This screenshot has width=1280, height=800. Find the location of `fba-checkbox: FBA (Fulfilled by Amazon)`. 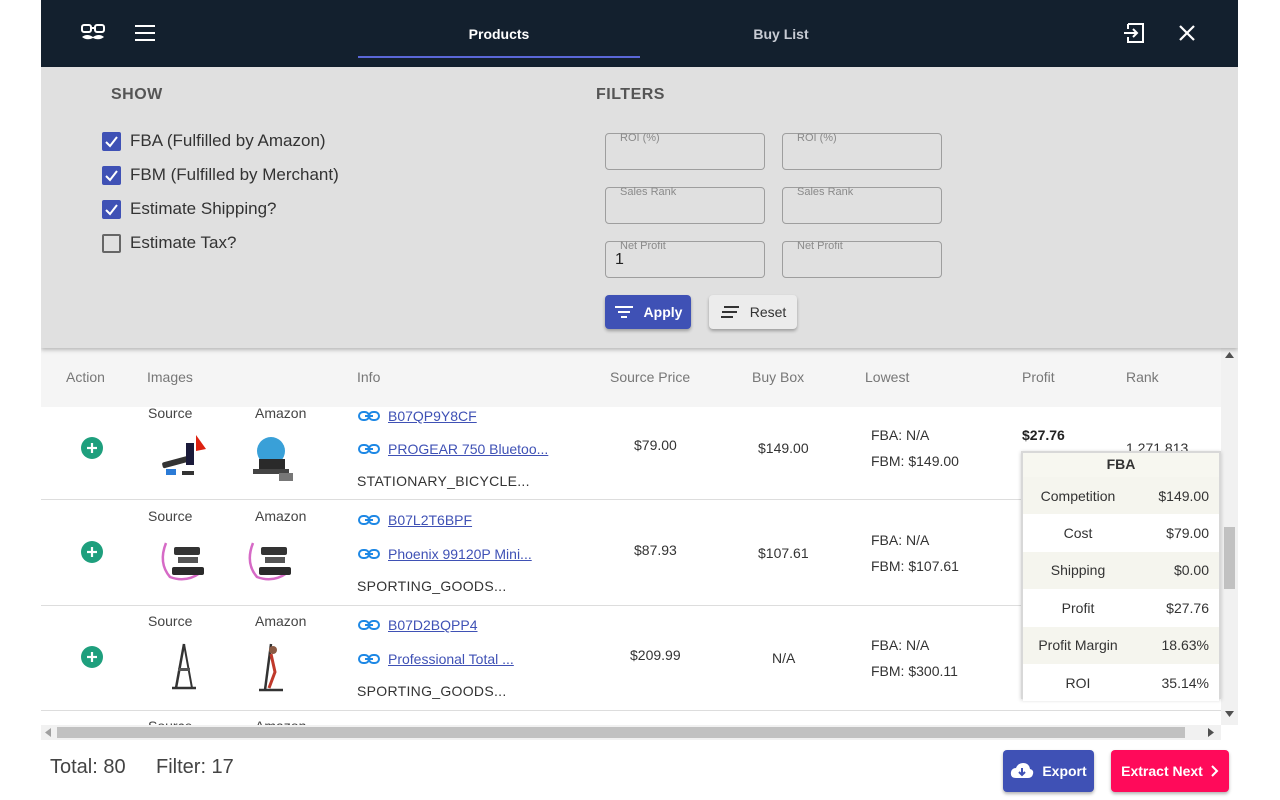

fba-checkbox: FBA (Fulfilled by Amazon) is located at coordinates (214, 141).